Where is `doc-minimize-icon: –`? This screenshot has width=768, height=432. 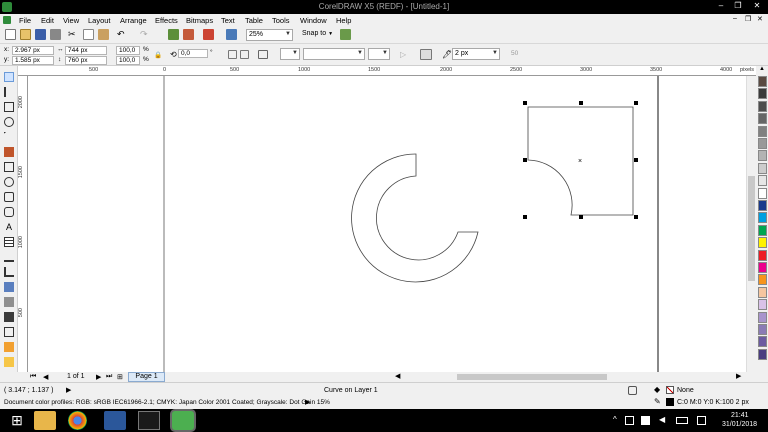 doc-minimize-icon: – is located at coordinates (735, 18).